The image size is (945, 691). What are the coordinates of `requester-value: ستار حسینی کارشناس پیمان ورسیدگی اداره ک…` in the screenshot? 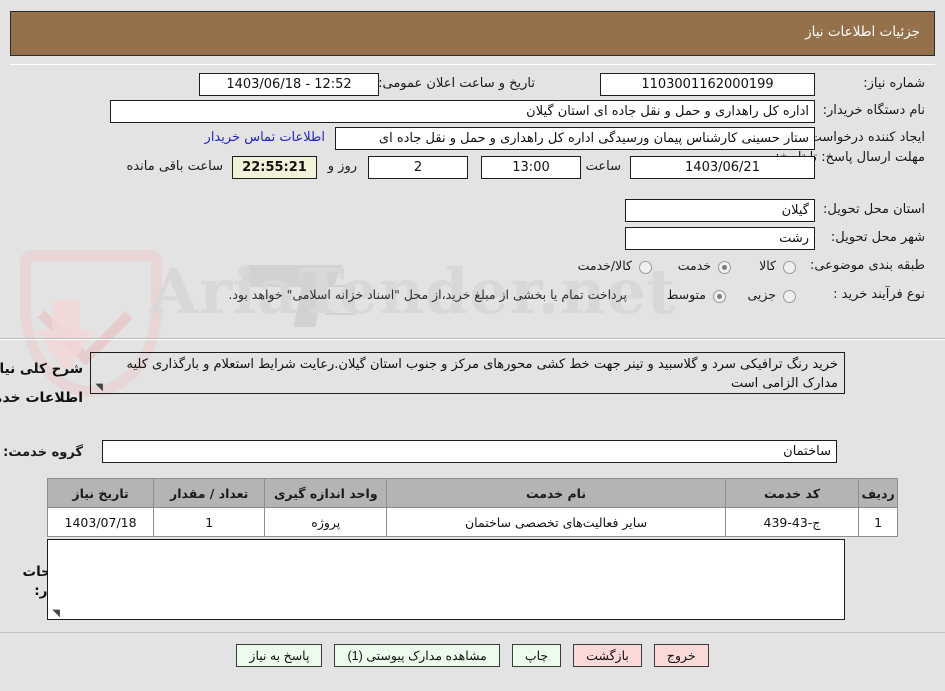 It's located at (575, 138).